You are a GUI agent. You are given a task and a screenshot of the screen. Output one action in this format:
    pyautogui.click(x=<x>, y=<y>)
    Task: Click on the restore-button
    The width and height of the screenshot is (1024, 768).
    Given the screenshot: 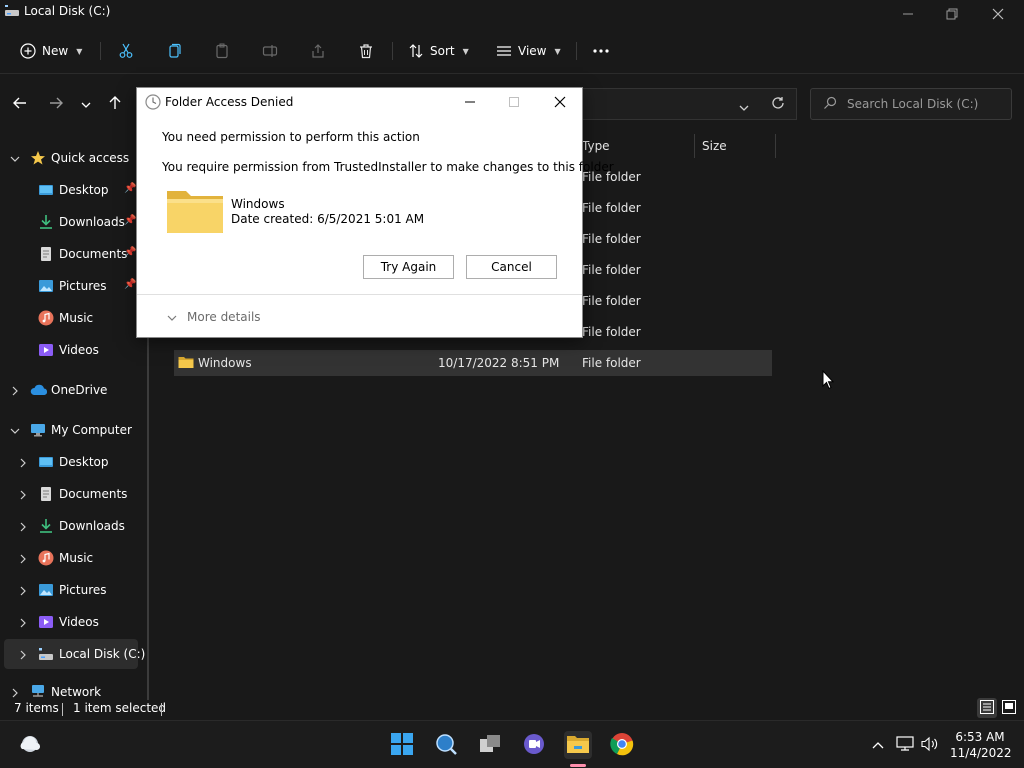 What is the action you would take?
    pyautogui.click(x=952, y=14)
    